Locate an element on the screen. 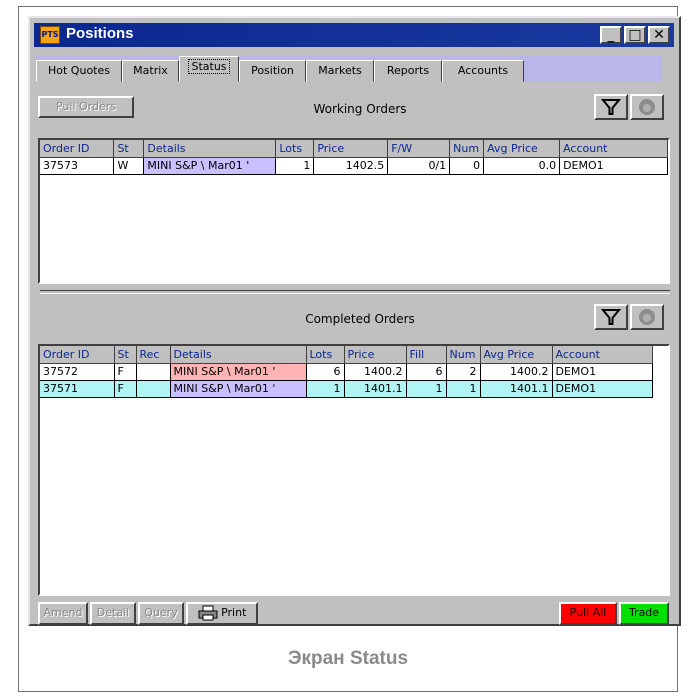  order-id-cell: 37571 is located at coordinates (77, 389).